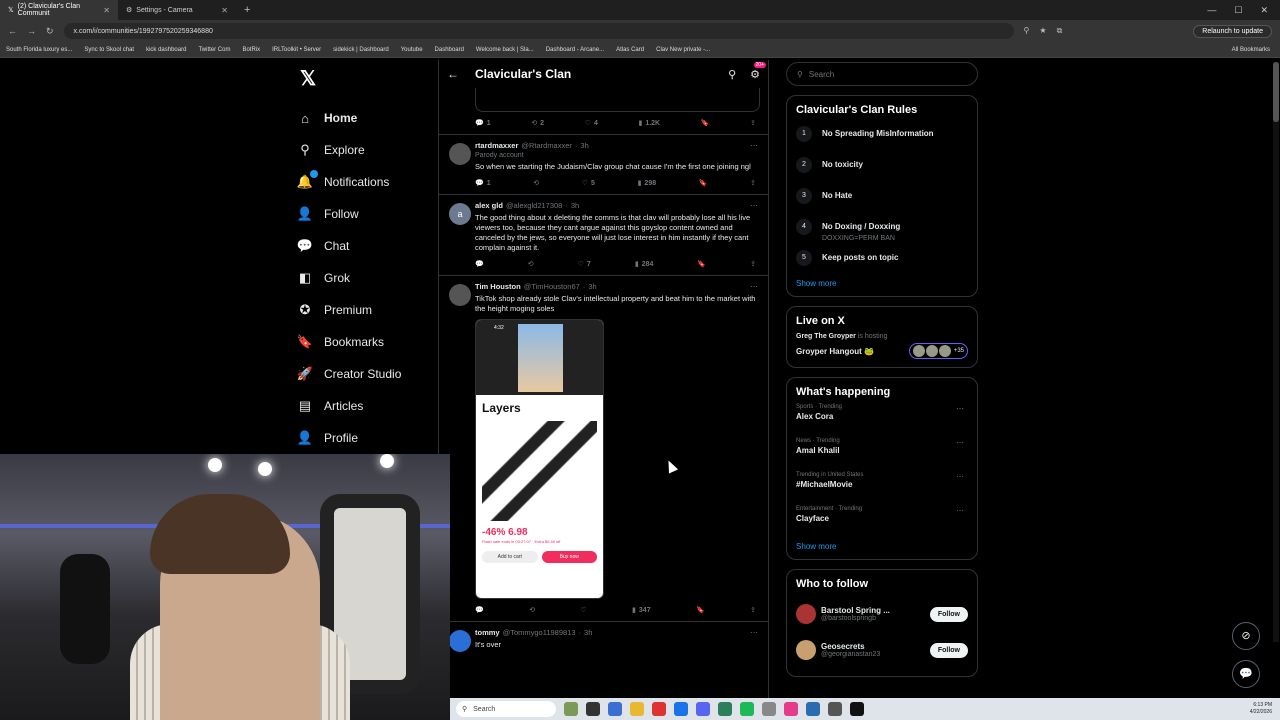  Describe the element at coordinates (449, 50) in the screenshot. I see `bookmark-item: Dashboard` at that location.